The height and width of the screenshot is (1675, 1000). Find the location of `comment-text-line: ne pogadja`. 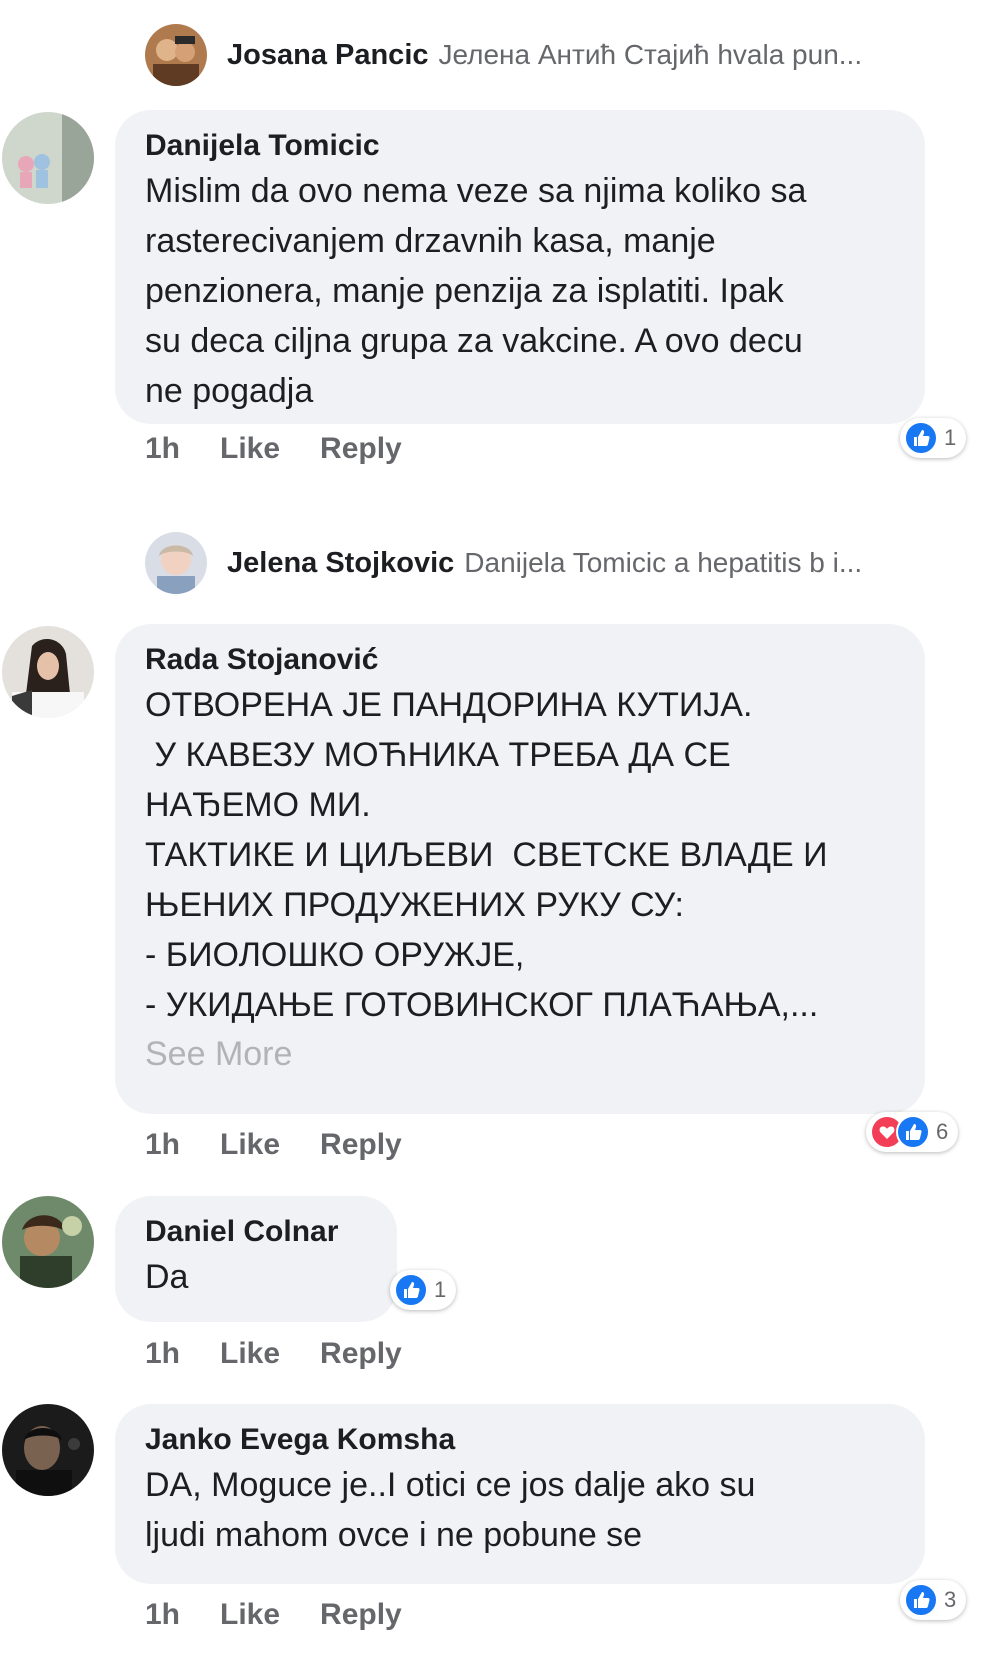

comment-text-line: ne pogadja is located at coordinates (229, 391).